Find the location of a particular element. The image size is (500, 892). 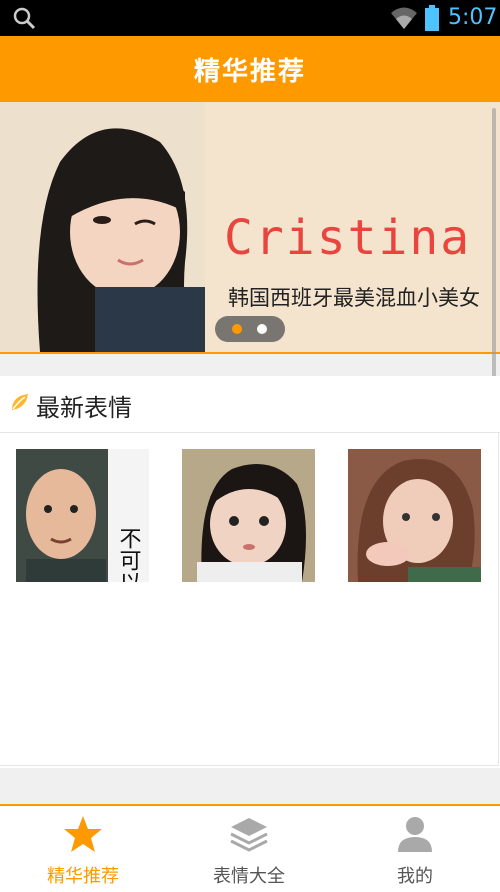

tab-mine: 我的 is located at coordinates (415, 849).